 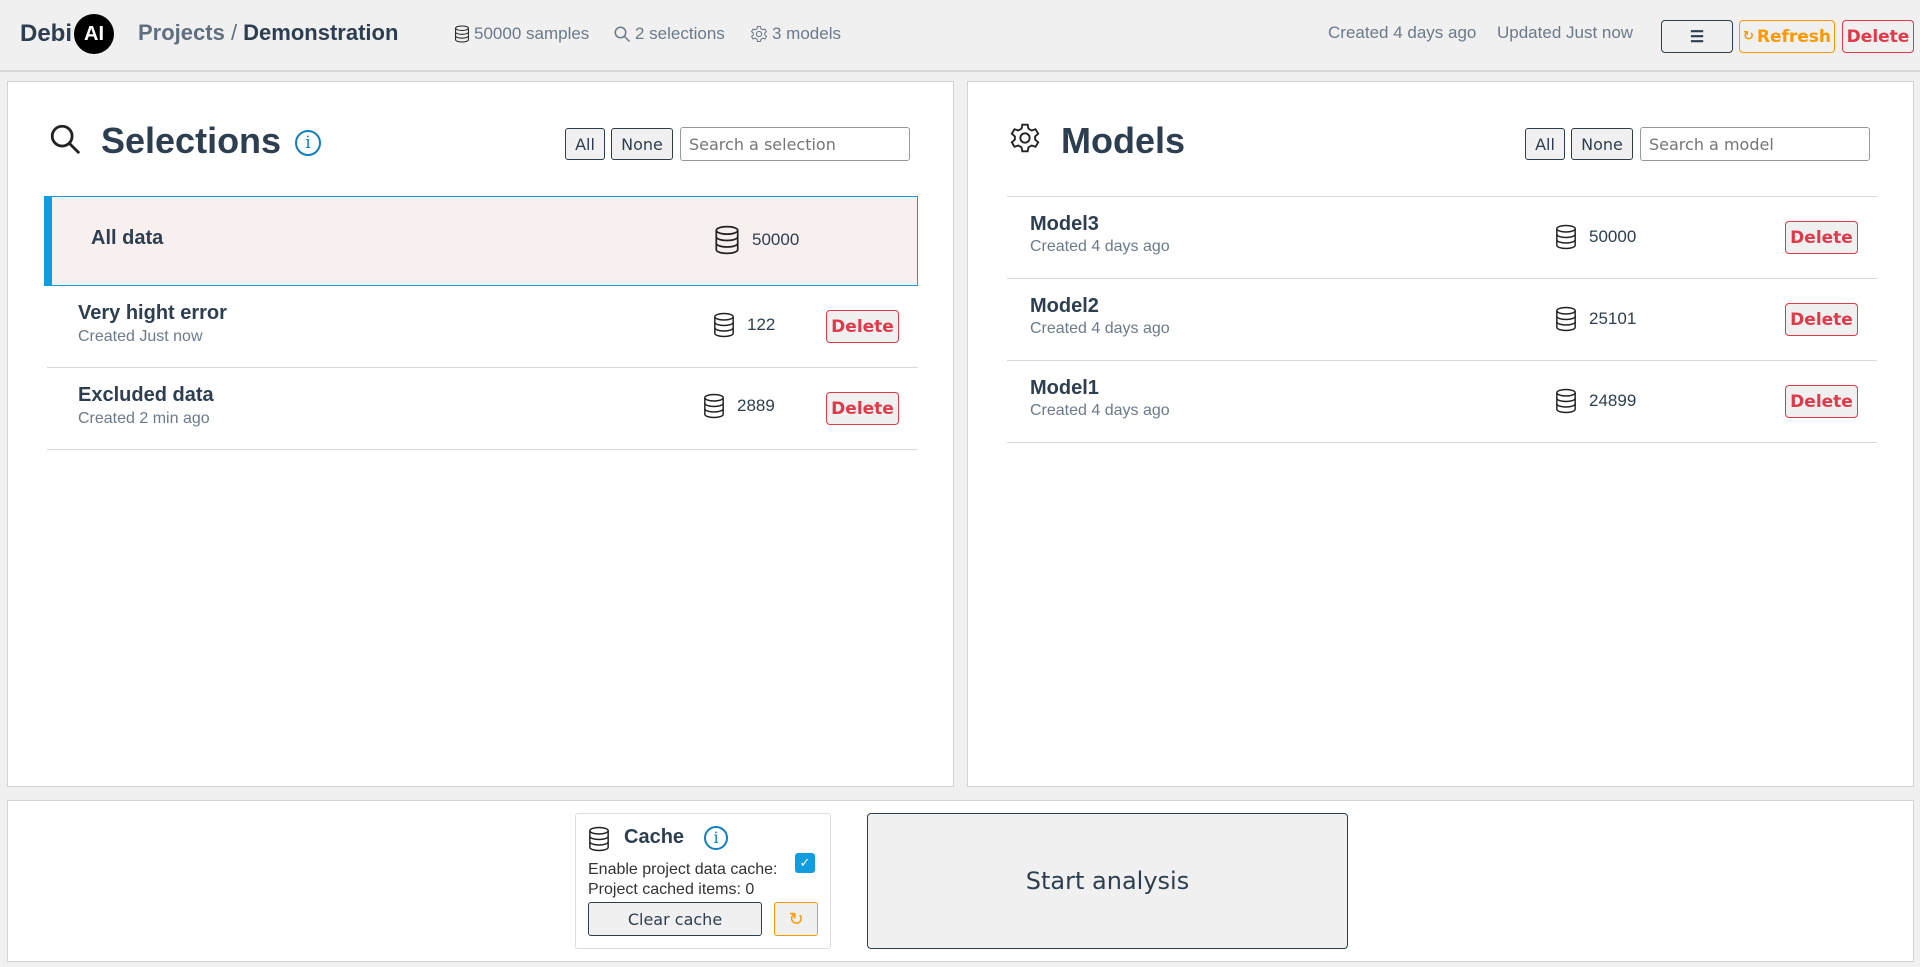 I want to click on selections-stat: 2 selections, so click(x=669, y=34).